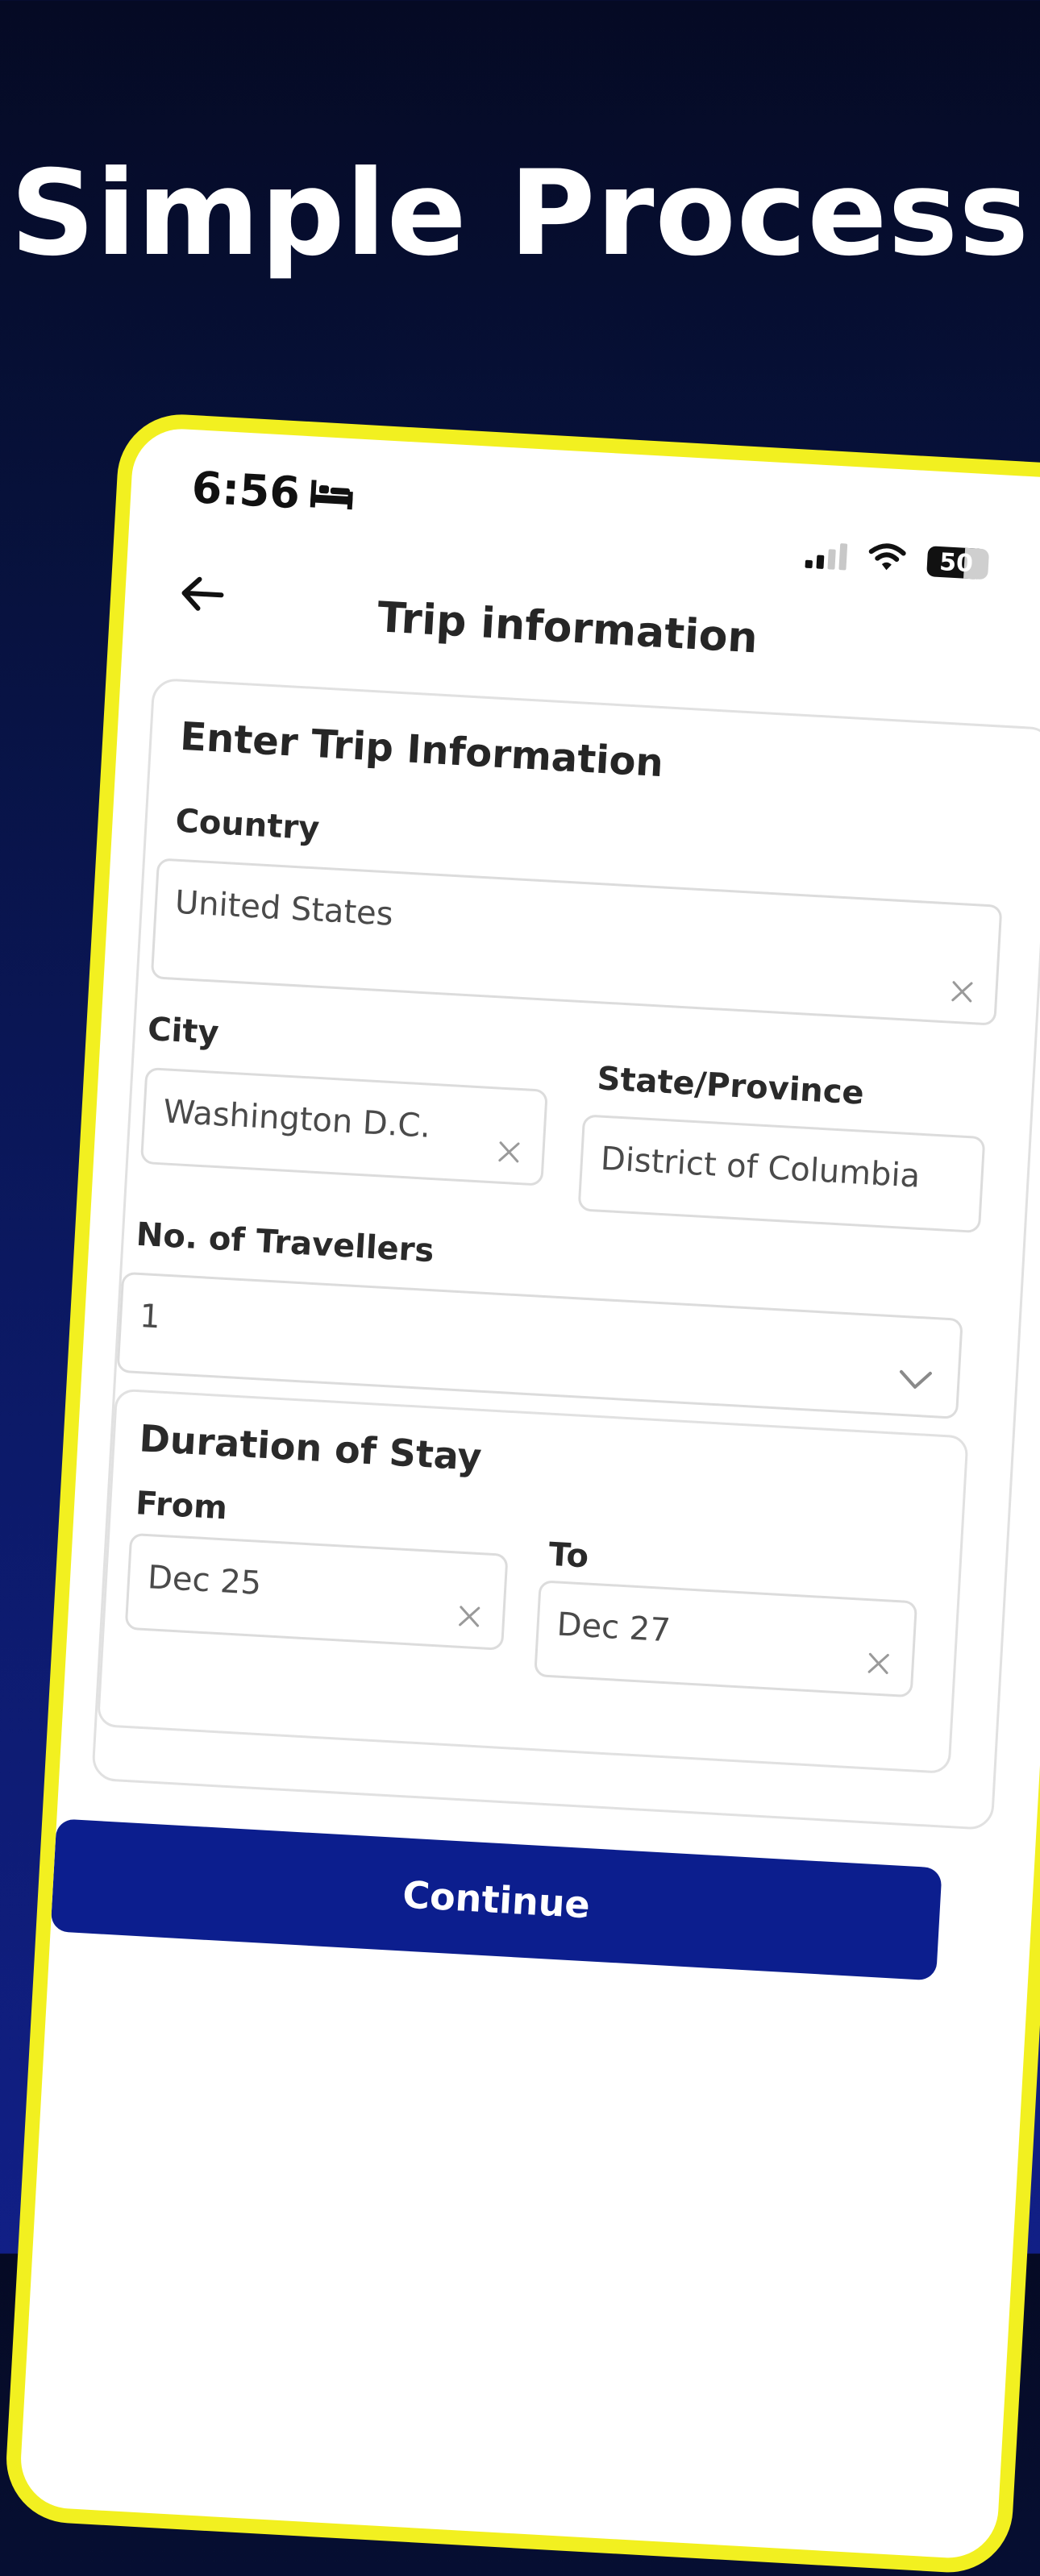  What do you see at coordinates (297, 1119) in the screenshot?
I see `city-value: Washington D.C.` at bounding box center [297, 1119].